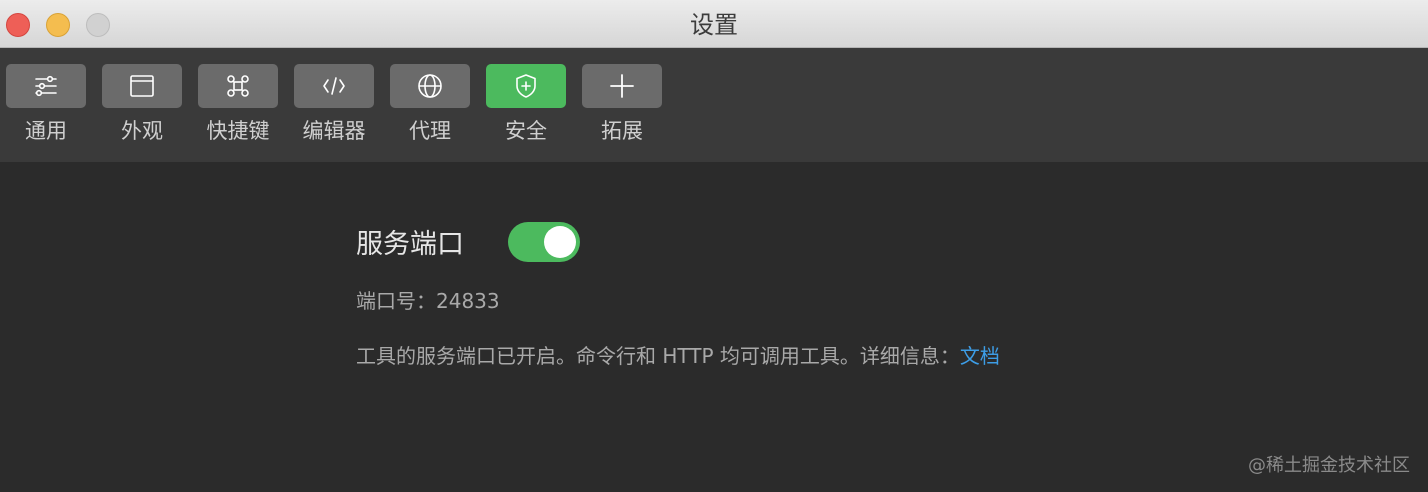 This screenshot has height=492, width=1428. Describe the element at coordinates (430, 131) in the screenshot. I see `tab-proxy-label: 代理` at that location.